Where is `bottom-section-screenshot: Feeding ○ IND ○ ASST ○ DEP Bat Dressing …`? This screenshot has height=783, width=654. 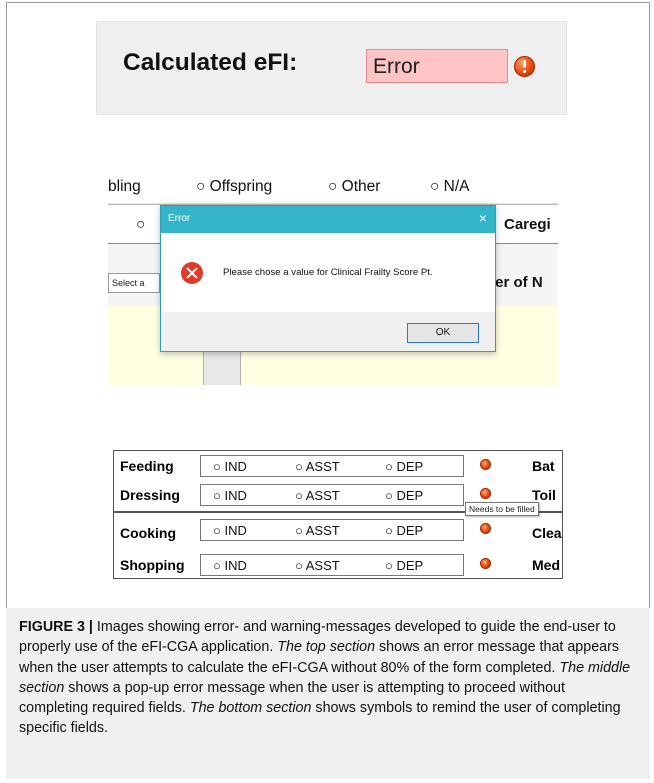 bottom-section-screenshot: Feeding ○ IND ○ ASST ○ DEP Bat Dressing … is located at coordinates (338, 514).